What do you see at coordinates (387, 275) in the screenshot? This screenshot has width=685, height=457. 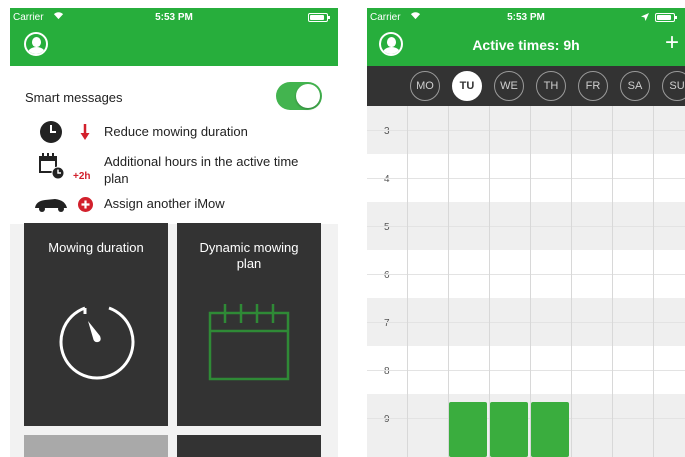 I see `hour-label: 6` at bounding box center [387, 275].